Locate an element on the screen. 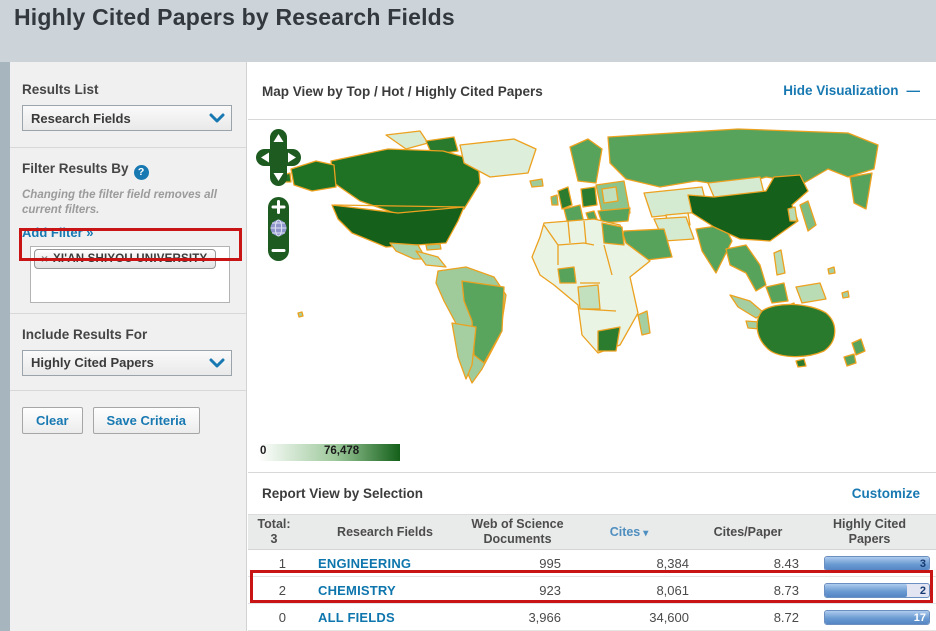 This screenshot has width=936, height=631. save-criteria-button: Save Criteria is located at coordinates (146, 420).